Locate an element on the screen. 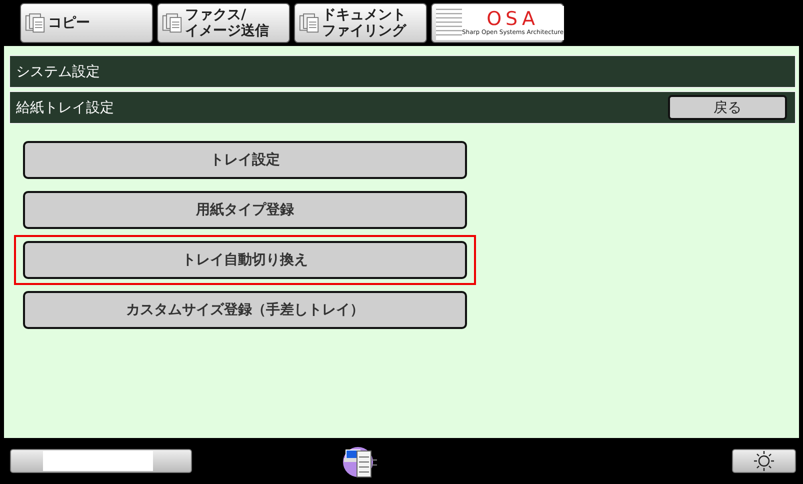  mode-tab: ドキュメント ファイリング is located at coordinates (360, 23).